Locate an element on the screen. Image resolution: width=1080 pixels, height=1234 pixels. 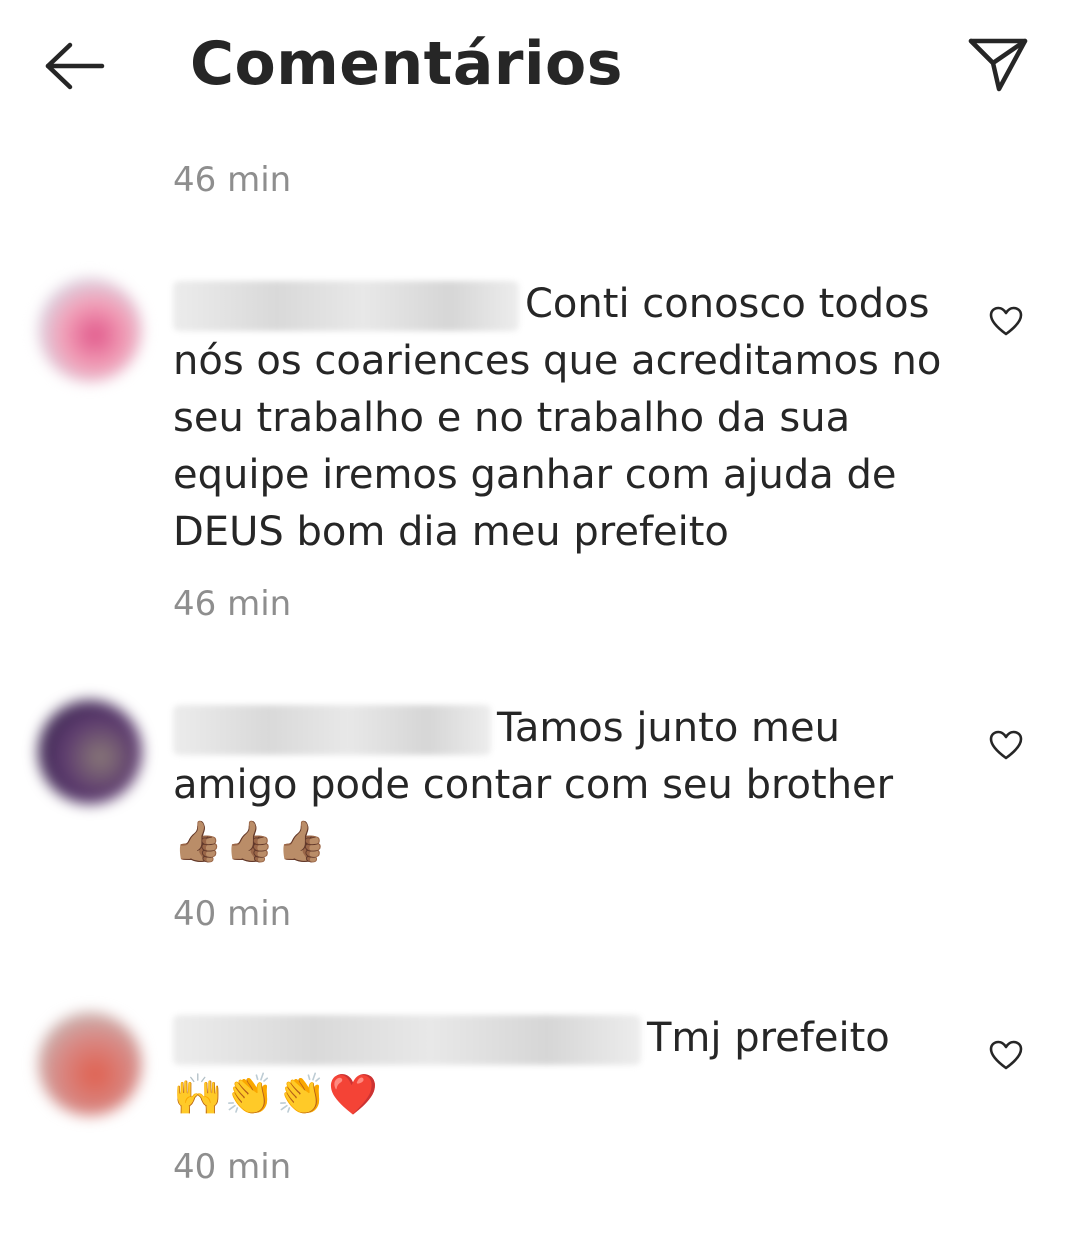
username-link: santosjorgesantos124 is located at coordinates (407, 1040).